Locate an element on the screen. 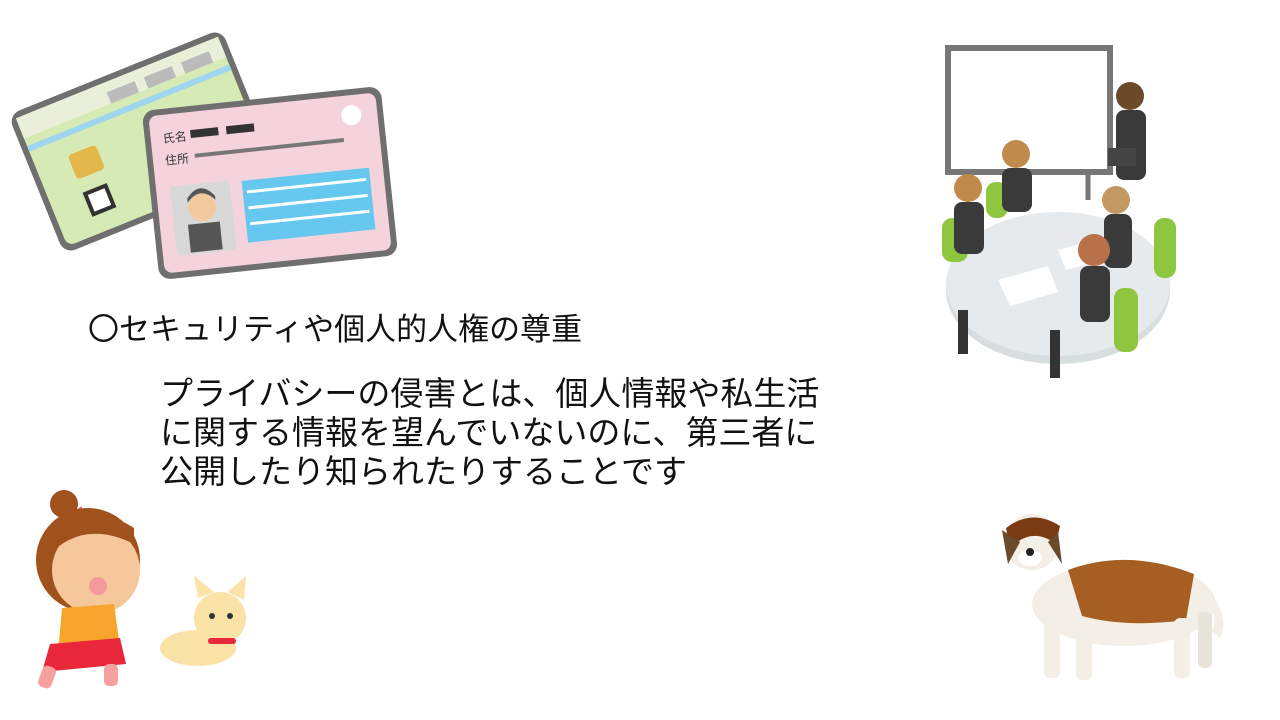 This screenshot has height=720, width=1280. heading: 〇セキュリティや個人的人権の尊重 is located at coordinates (335, 330).